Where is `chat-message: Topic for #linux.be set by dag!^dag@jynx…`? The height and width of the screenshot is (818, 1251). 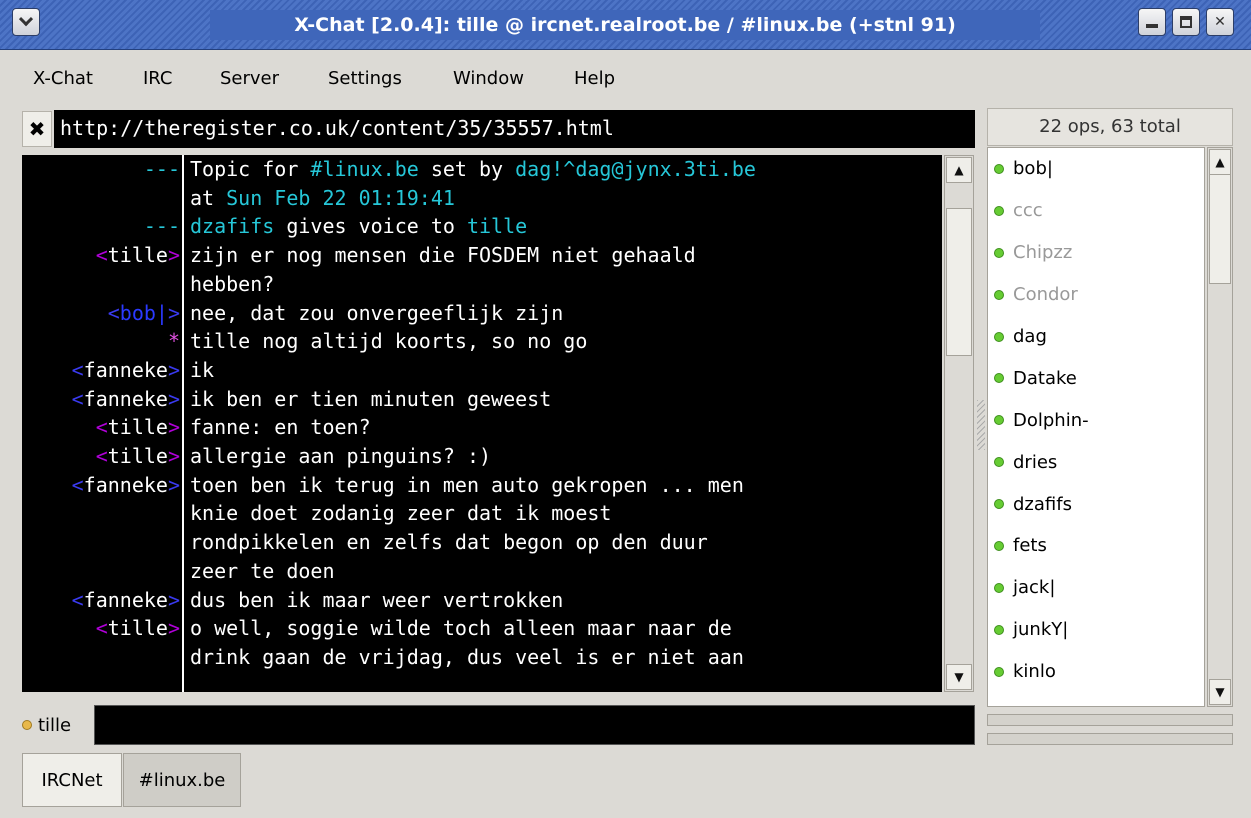 chat-message: Topic for #linux.be set by dag!^dag@jynx… is located at coordinates (473, 169).